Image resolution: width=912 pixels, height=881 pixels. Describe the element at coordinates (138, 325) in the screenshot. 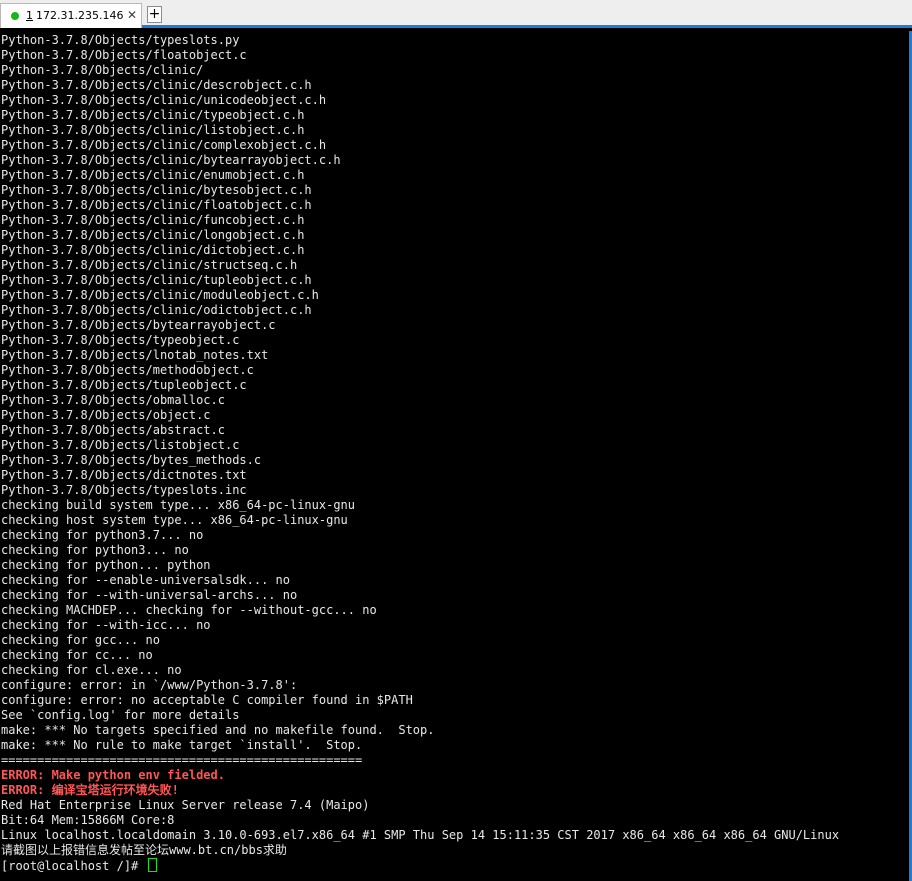

I see `output-line: Python-3.7.8/Objects/bytearrayobject.c` at that location.